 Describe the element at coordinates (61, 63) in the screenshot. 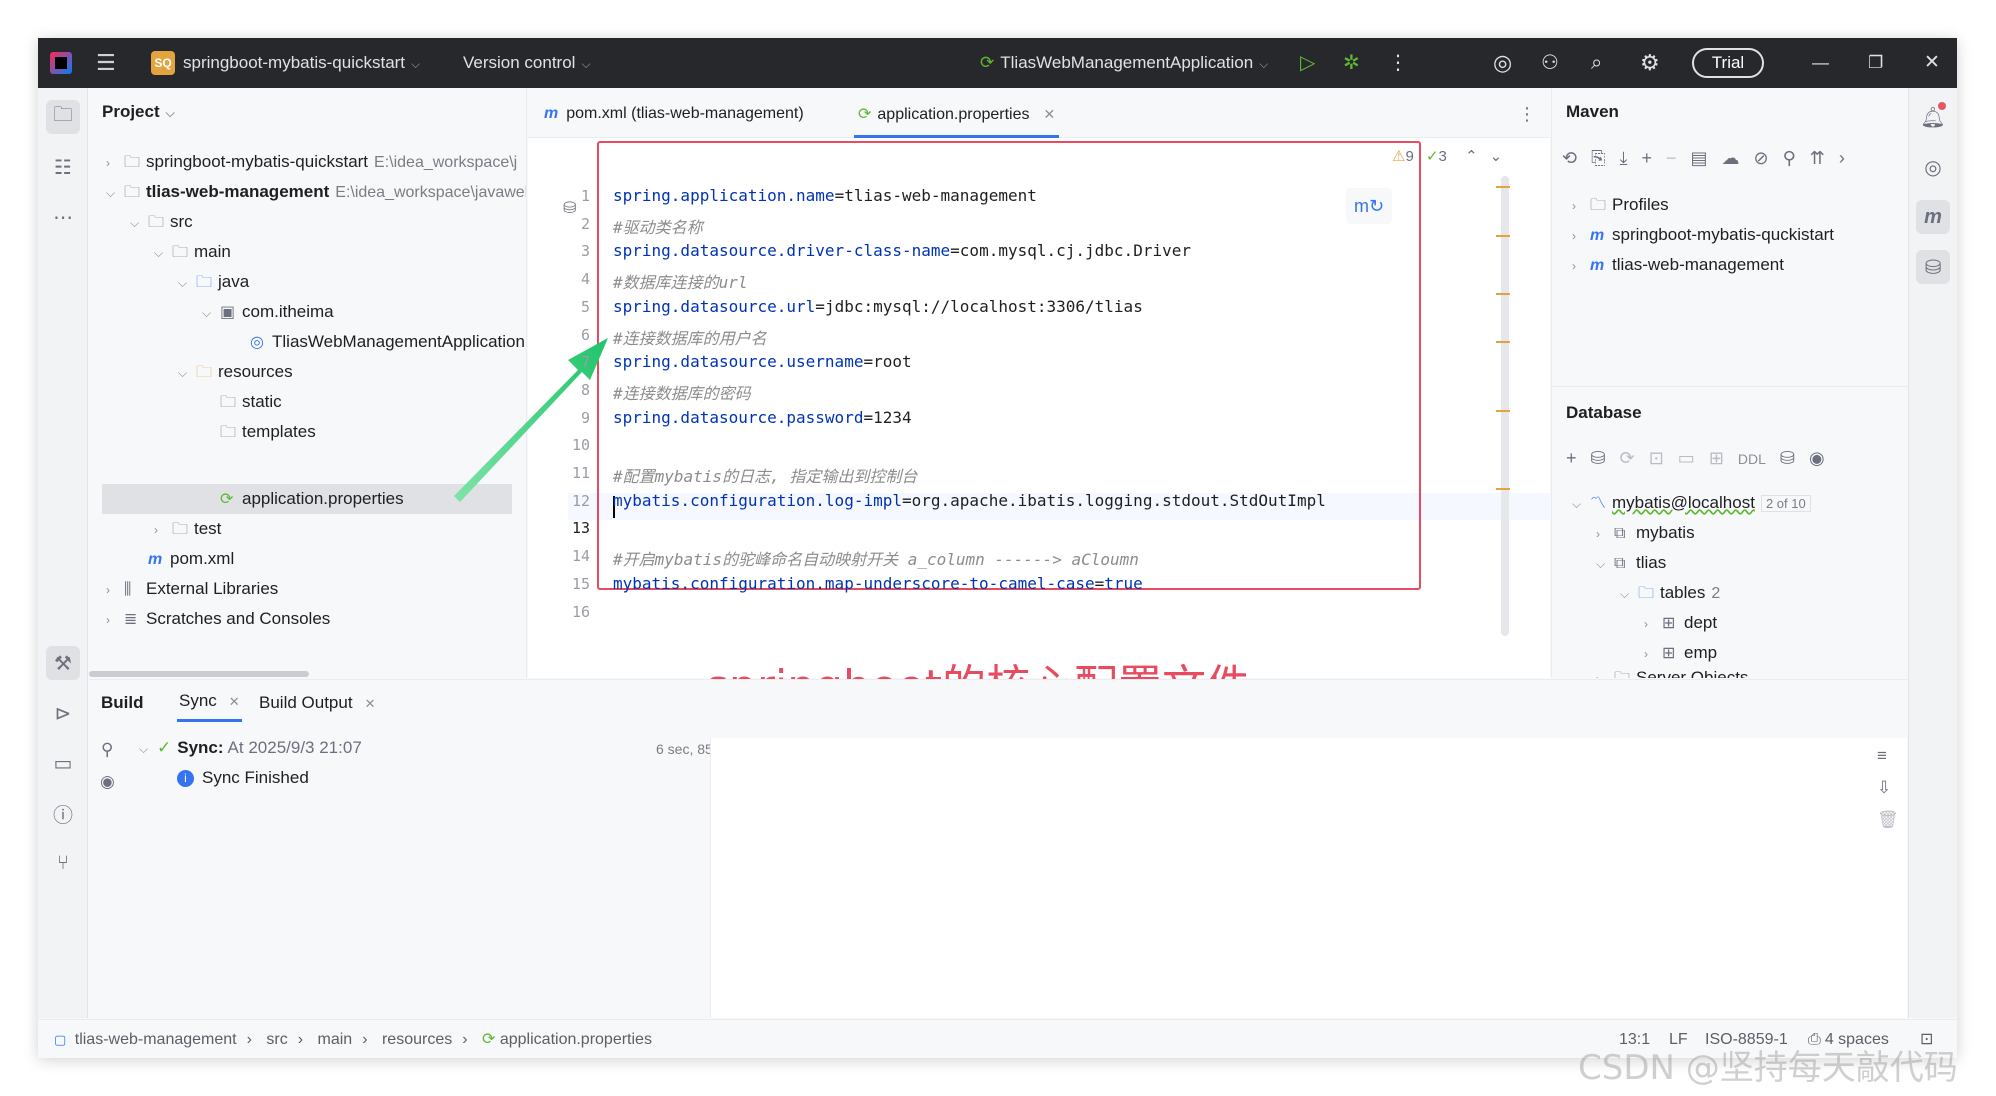

I see `app-logo-icon` at that location.